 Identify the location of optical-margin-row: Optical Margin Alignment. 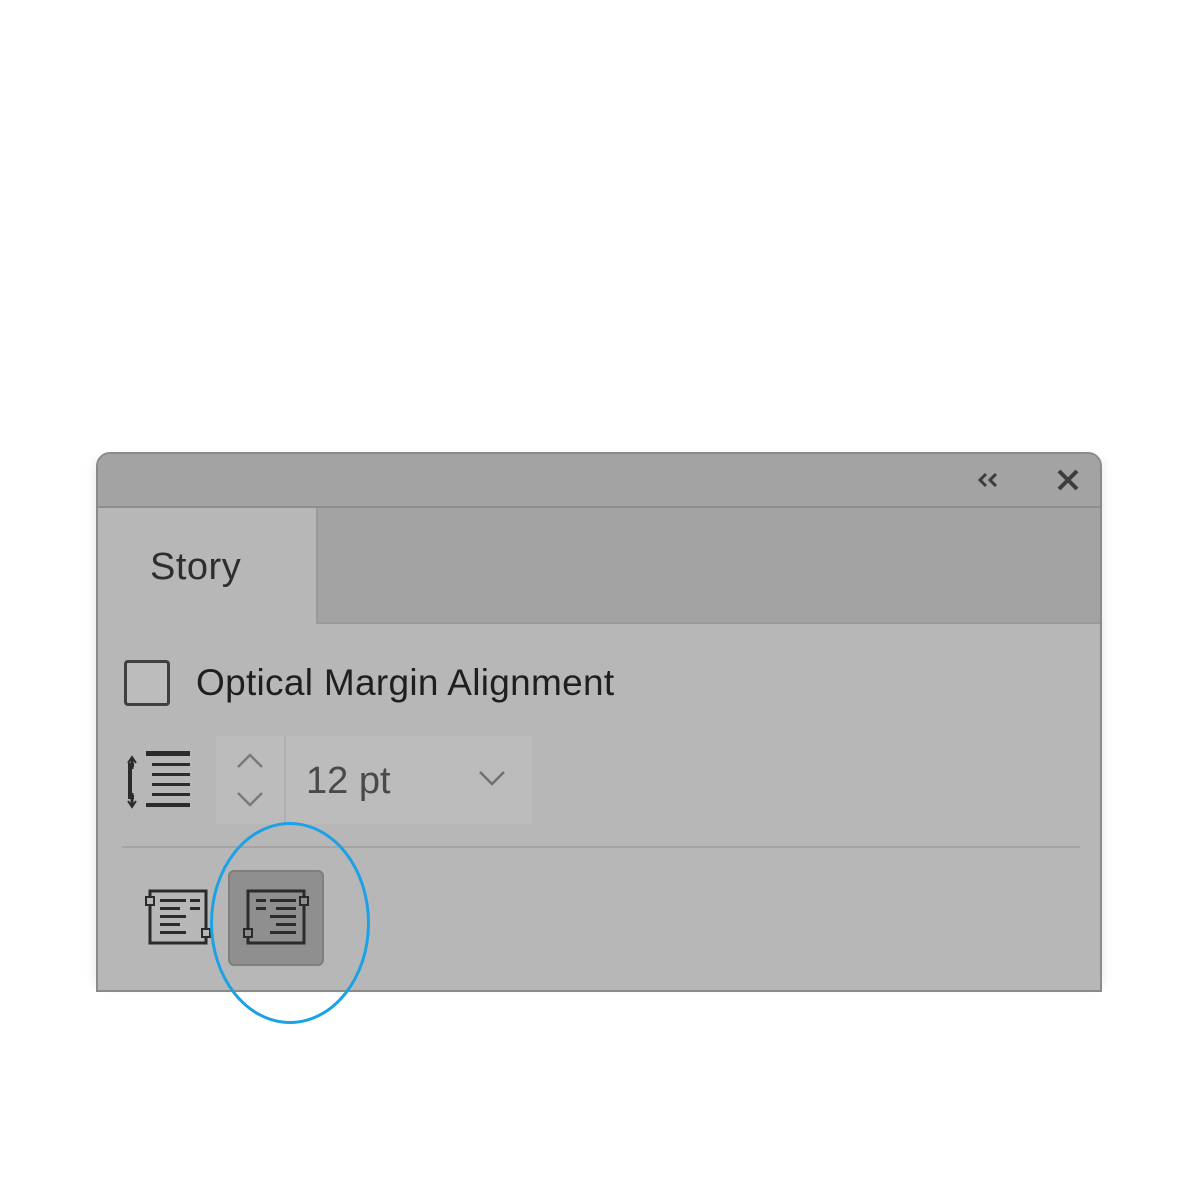
(369, 683).